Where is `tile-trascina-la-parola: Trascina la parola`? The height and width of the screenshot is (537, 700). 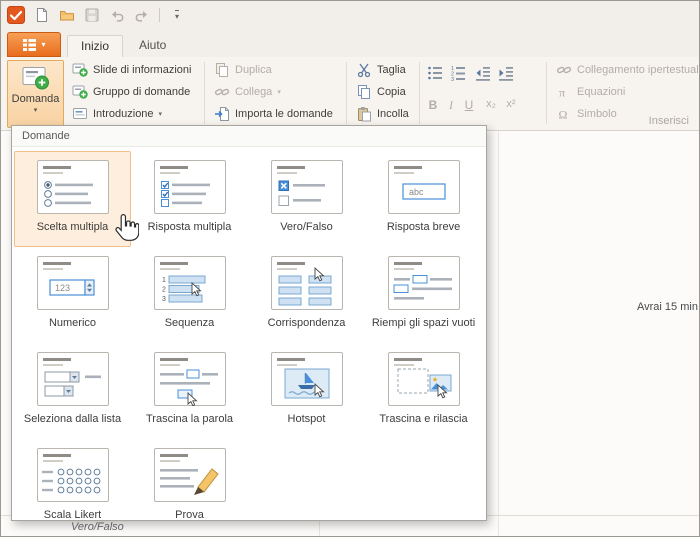 tile-trascina-la-parola: Trascina la parola is located at coordinates (189, 391).